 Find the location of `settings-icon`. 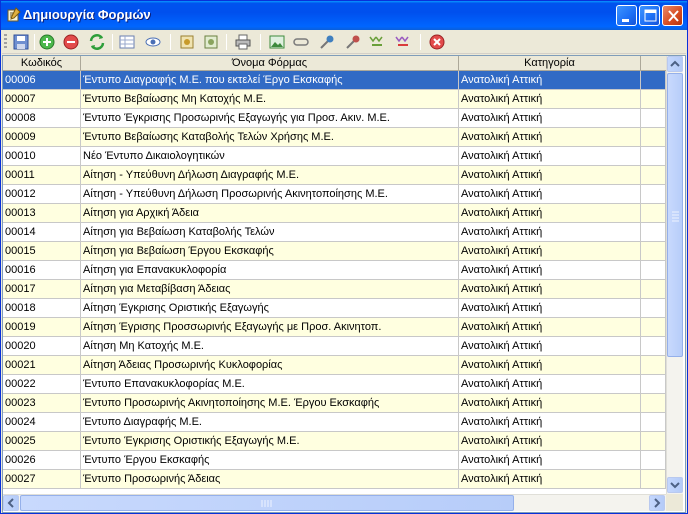

settings-icon is located at coordinates (187, 42).